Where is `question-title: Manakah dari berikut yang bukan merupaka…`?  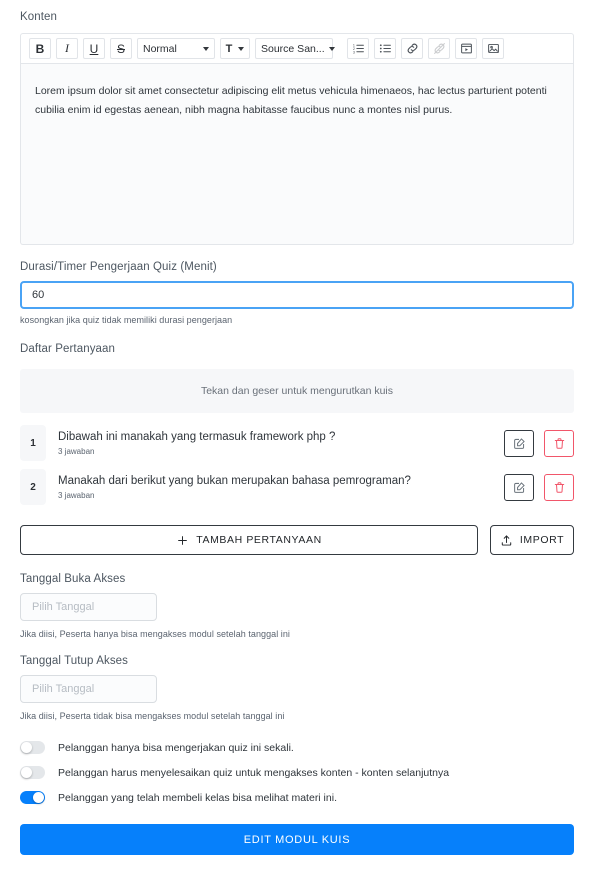
question-title: Manakah dari berikut yang bukan merupaka… is located at coordinates (234, 481).